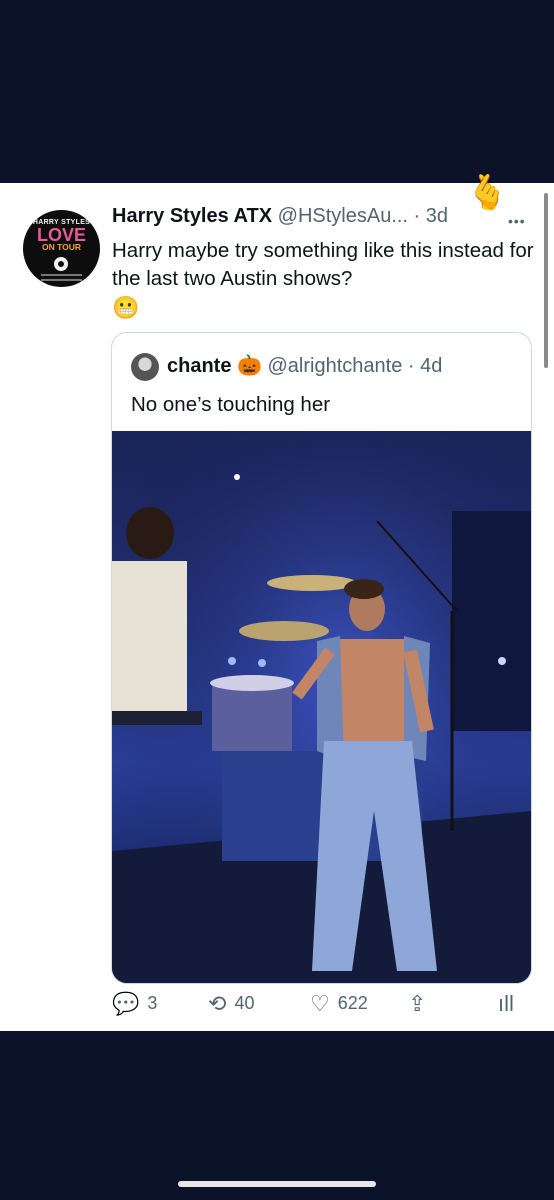  I want to click on quote-header: chante 🎃 @alrightchante · 4d, so click(304, 365).